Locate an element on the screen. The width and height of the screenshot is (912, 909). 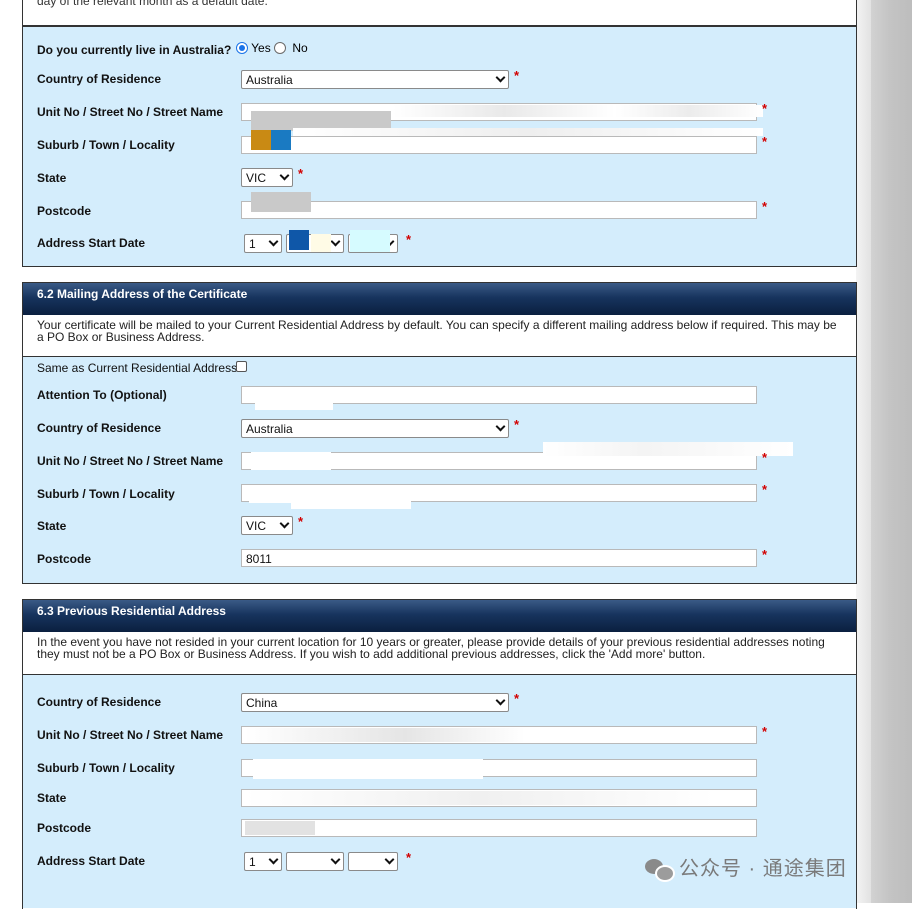
street-label: Unit No / Street No / Street Name is located at coordinates (130, 112).